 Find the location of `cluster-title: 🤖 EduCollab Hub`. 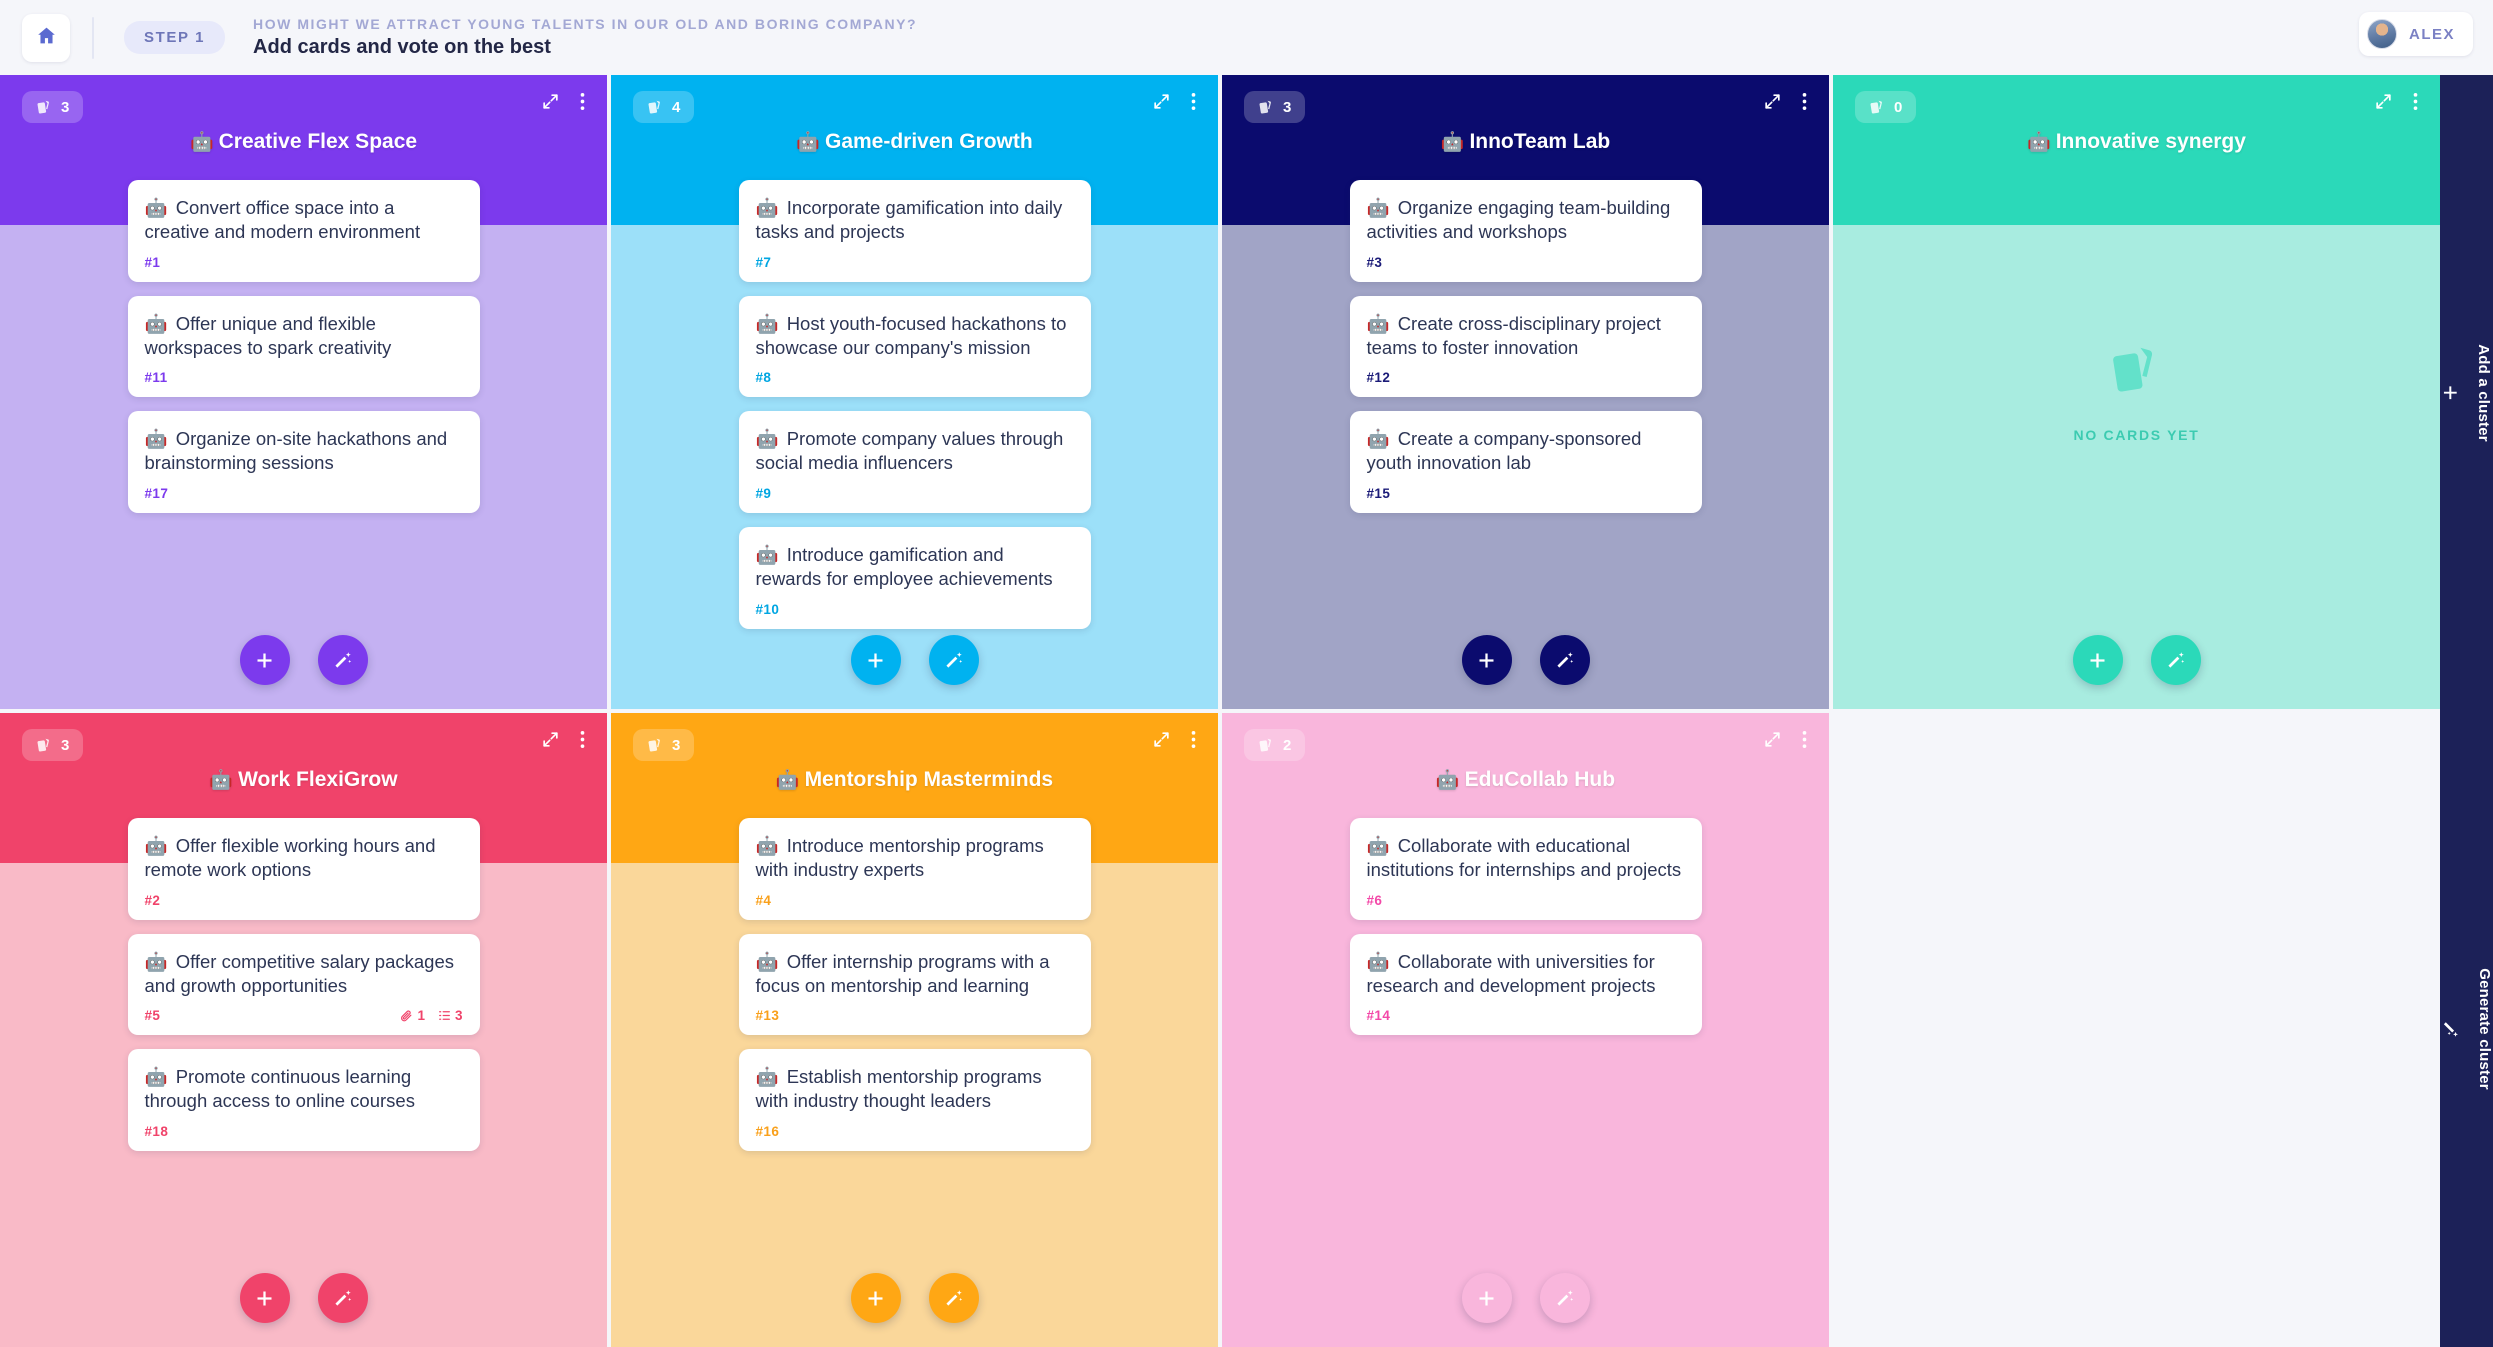

cluster-title: 🤖 EduCollab Hub is located at coordinates (1525, 780).